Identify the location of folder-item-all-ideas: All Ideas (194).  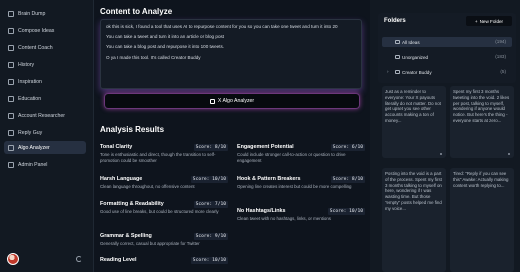
(447, 42).